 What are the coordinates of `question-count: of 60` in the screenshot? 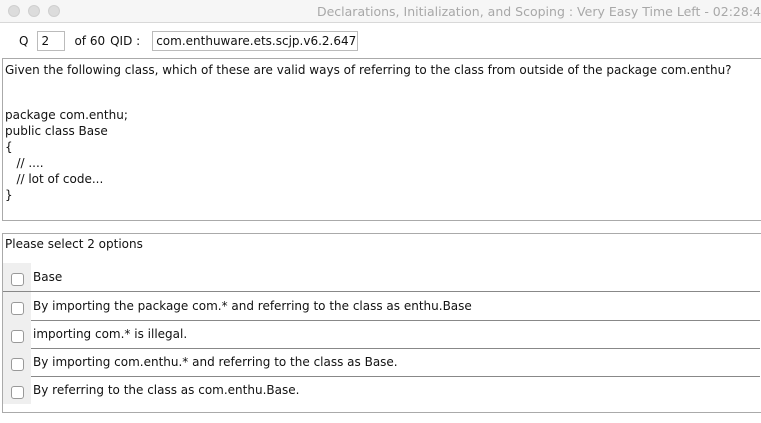 It's located at (90, 41).